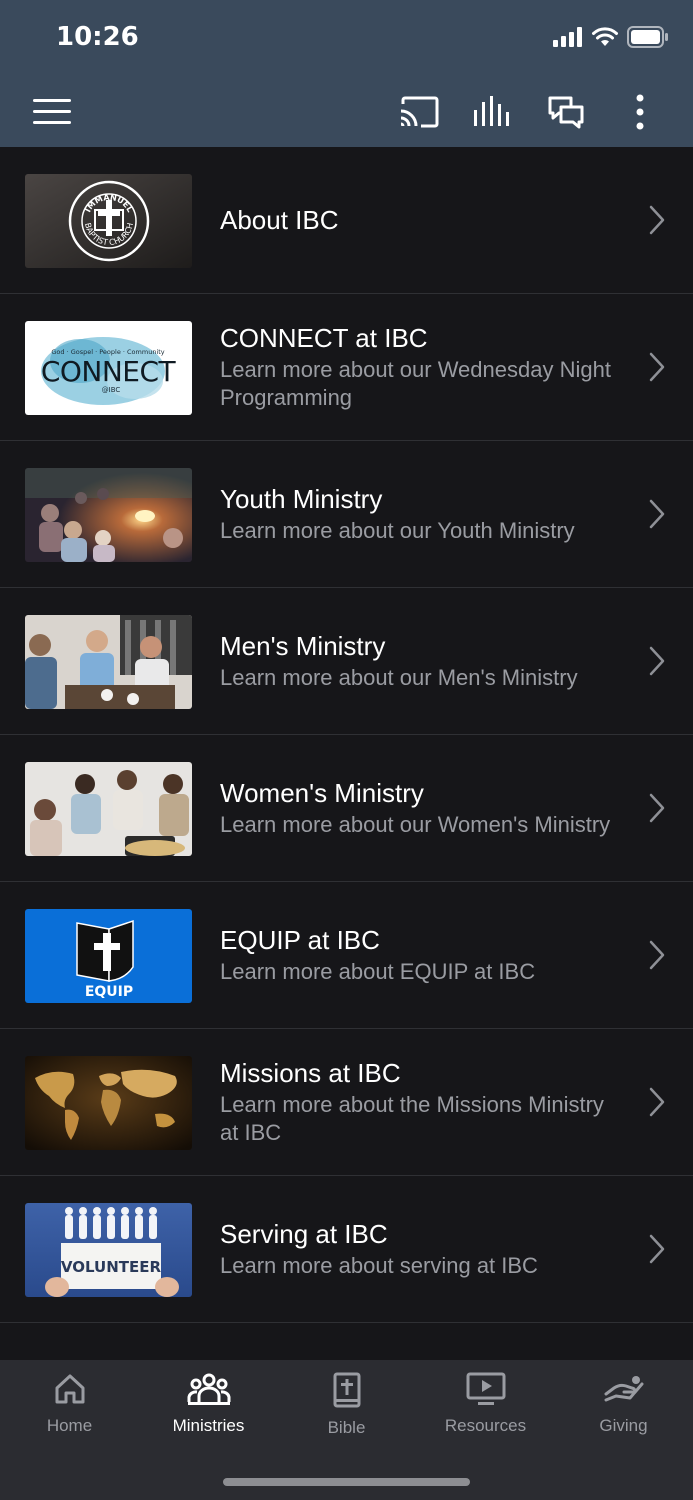 The height and width of the screenshot is (1500, 693). I want to click on app-header: 10:26, so click(346, 73).